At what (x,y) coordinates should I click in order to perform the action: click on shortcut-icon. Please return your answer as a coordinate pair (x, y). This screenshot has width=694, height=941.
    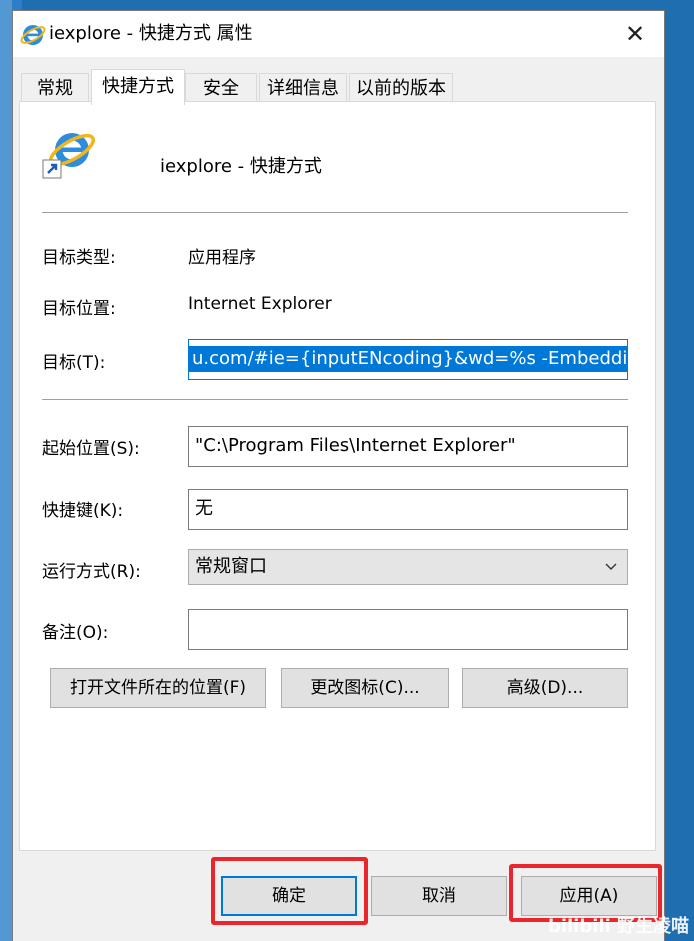
    Looking at the image, I should click on (69, 156).